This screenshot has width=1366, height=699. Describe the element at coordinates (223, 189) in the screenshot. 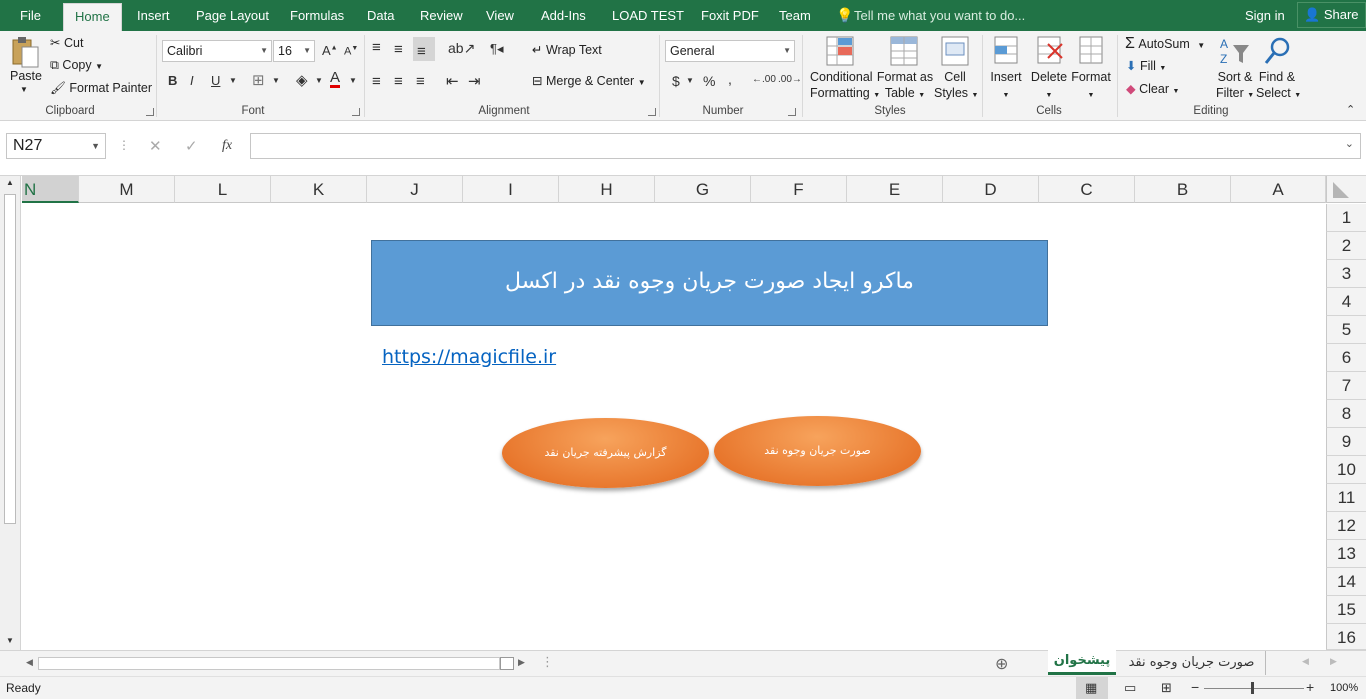

I see `column-header: L` at that location.